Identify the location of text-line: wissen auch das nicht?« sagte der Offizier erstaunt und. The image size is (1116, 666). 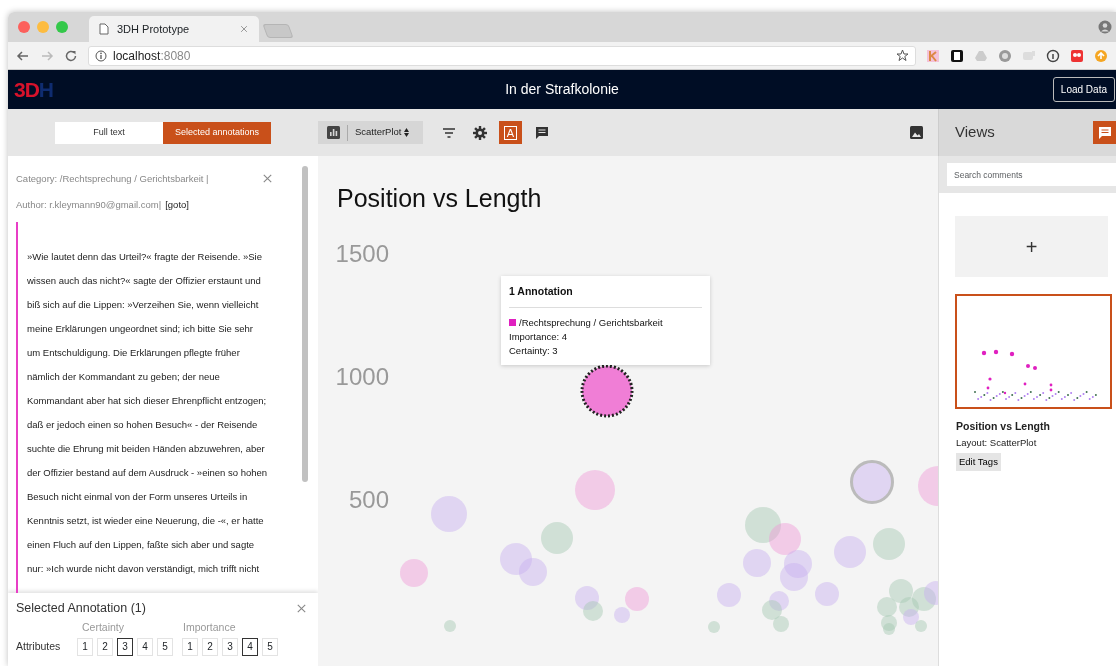
(144, 280).